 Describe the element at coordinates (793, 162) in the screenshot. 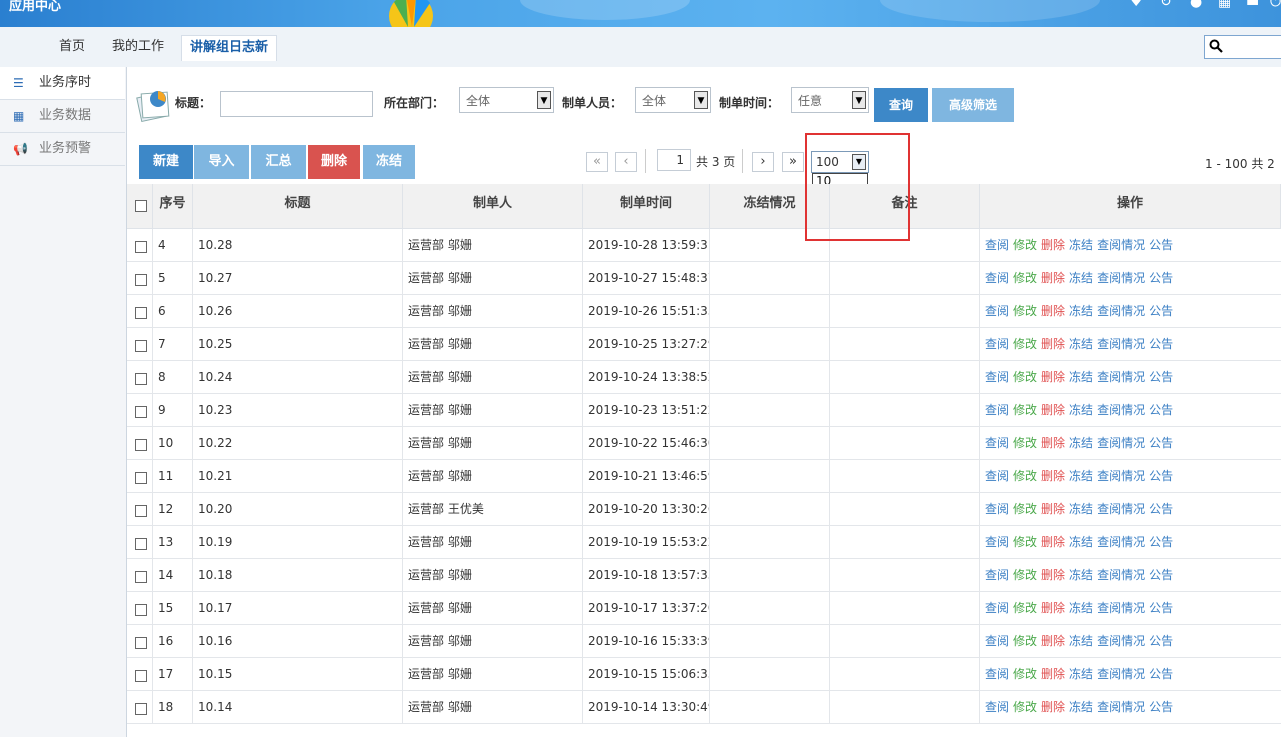

I see `last-page-icon: »` at that location.